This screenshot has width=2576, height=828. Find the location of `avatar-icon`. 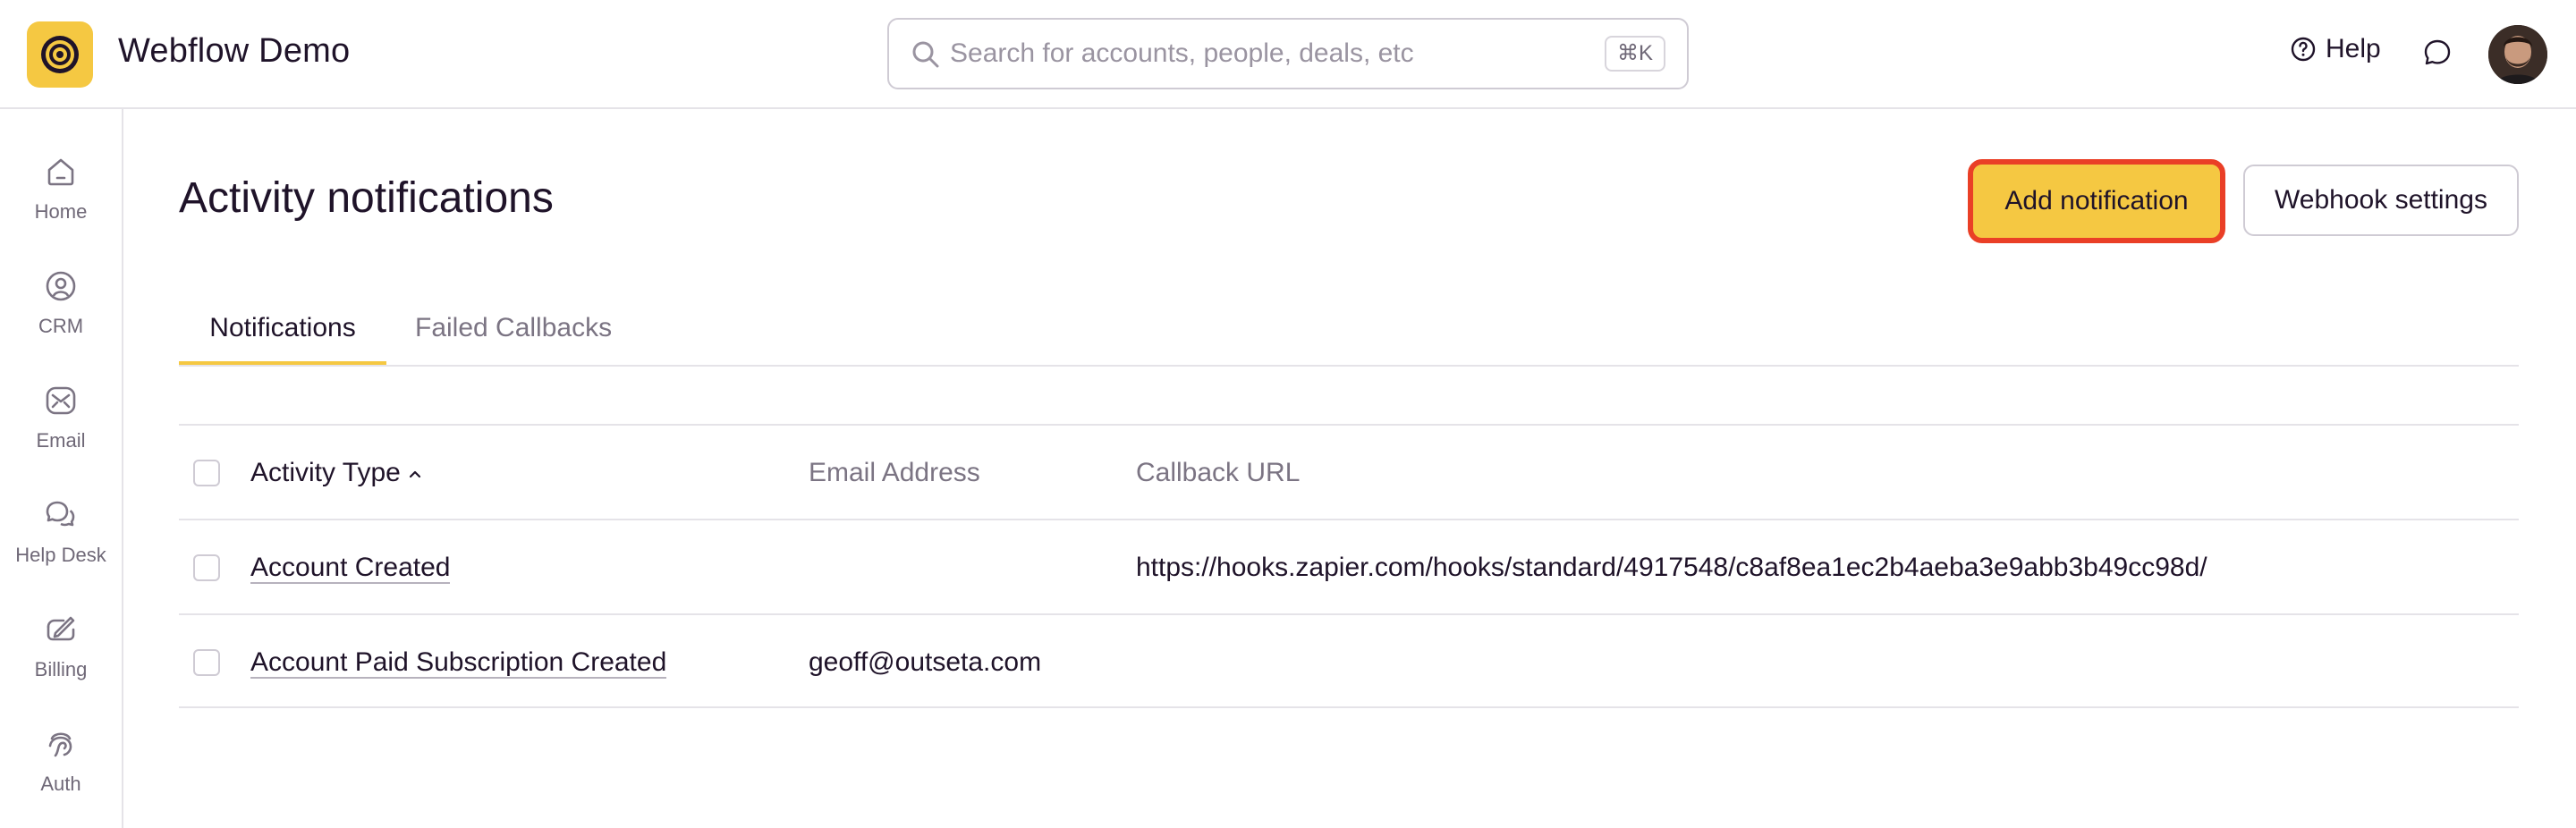

avatar-icon is located at coordinates (2517, 55).